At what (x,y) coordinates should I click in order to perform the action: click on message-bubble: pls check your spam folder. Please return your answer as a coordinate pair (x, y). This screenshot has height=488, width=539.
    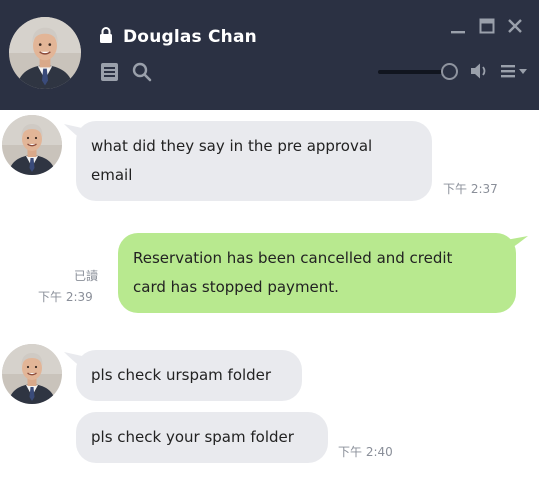
    Looking at the image, I should click on (202, 437).